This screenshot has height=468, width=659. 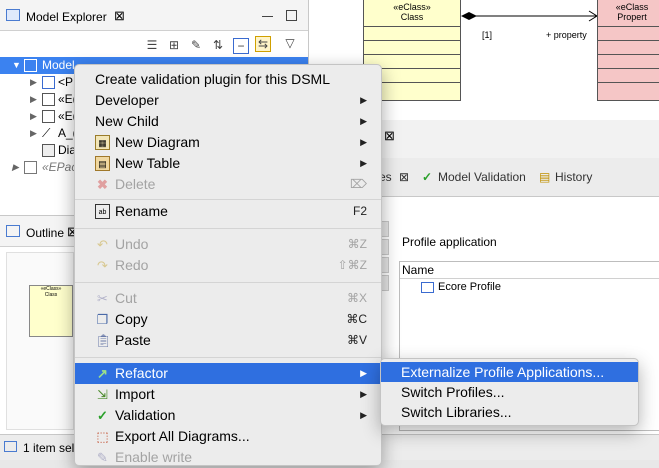 I want to click on menu-item-shortcut: ⇧⌘Z, so click(x=352, y=265).